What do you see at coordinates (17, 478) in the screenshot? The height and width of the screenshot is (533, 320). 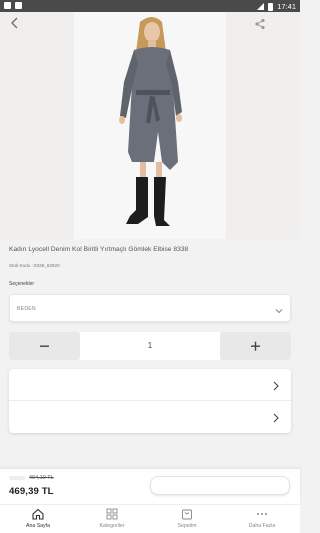 I see `discount-badge` at bounding box center [17, 478].